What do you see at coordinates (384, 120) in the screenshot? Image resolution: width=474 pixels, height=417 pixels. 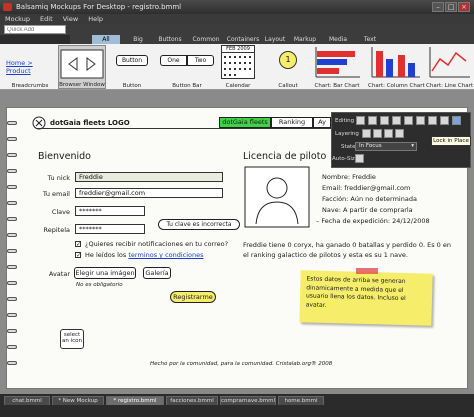 I see `copy-icon` at bounding box center [384, 120].